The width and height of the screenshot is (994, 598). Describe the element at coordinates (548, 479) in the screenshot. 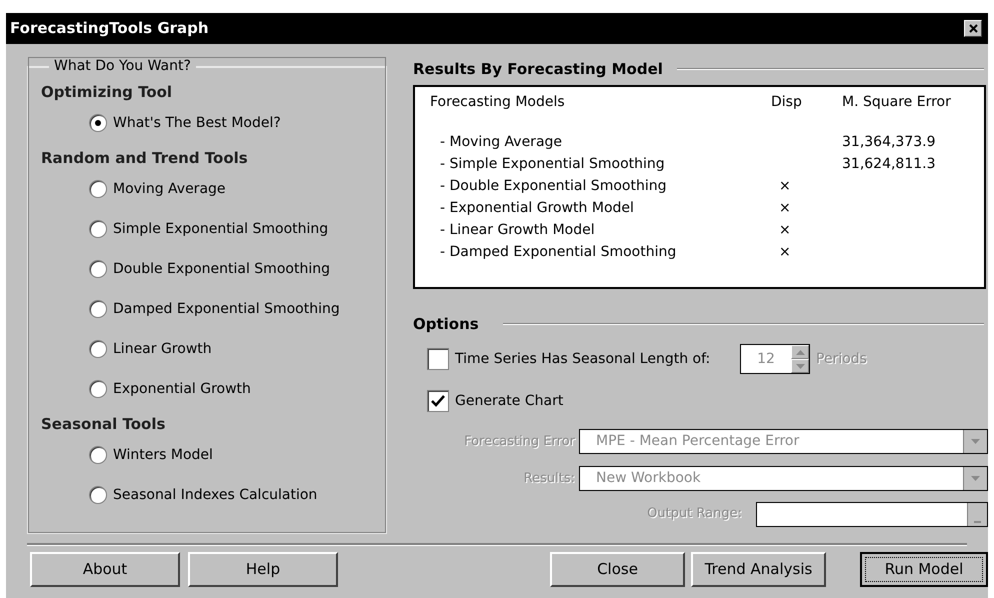

I see `field-label: Results:` at that location.